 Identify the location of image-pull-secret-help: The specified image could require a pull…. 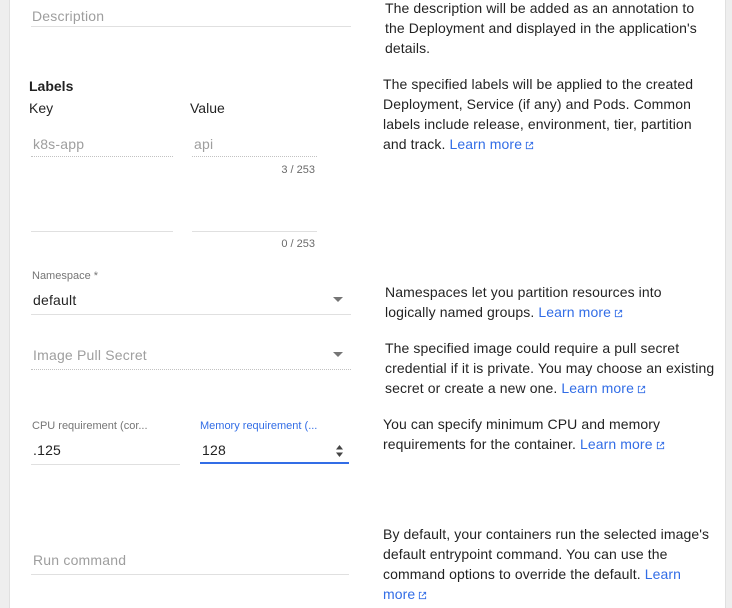
(550, 368).